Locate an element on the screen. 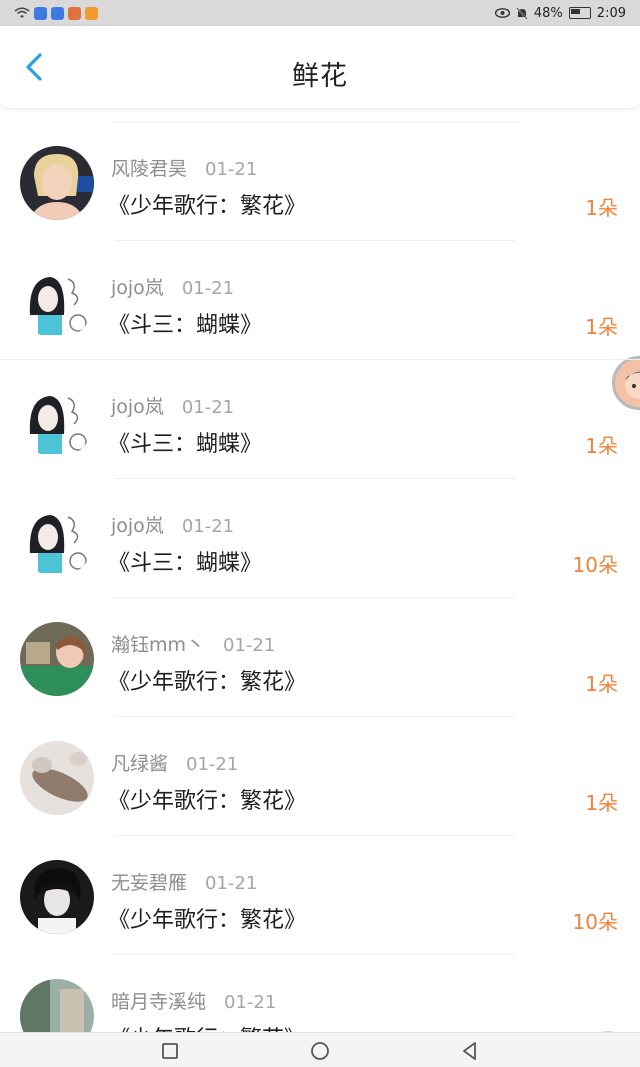 The height and width of the screenshot is (1067, 640). sender-name: 风陵君昊 is located at coordinates (149, 169).